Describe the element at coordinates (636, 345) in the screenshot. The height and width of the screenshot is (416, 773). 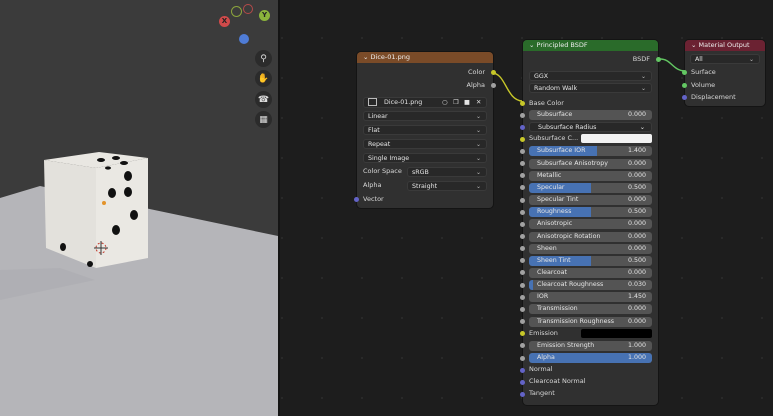
I see `field-value: 1.000` at that location.